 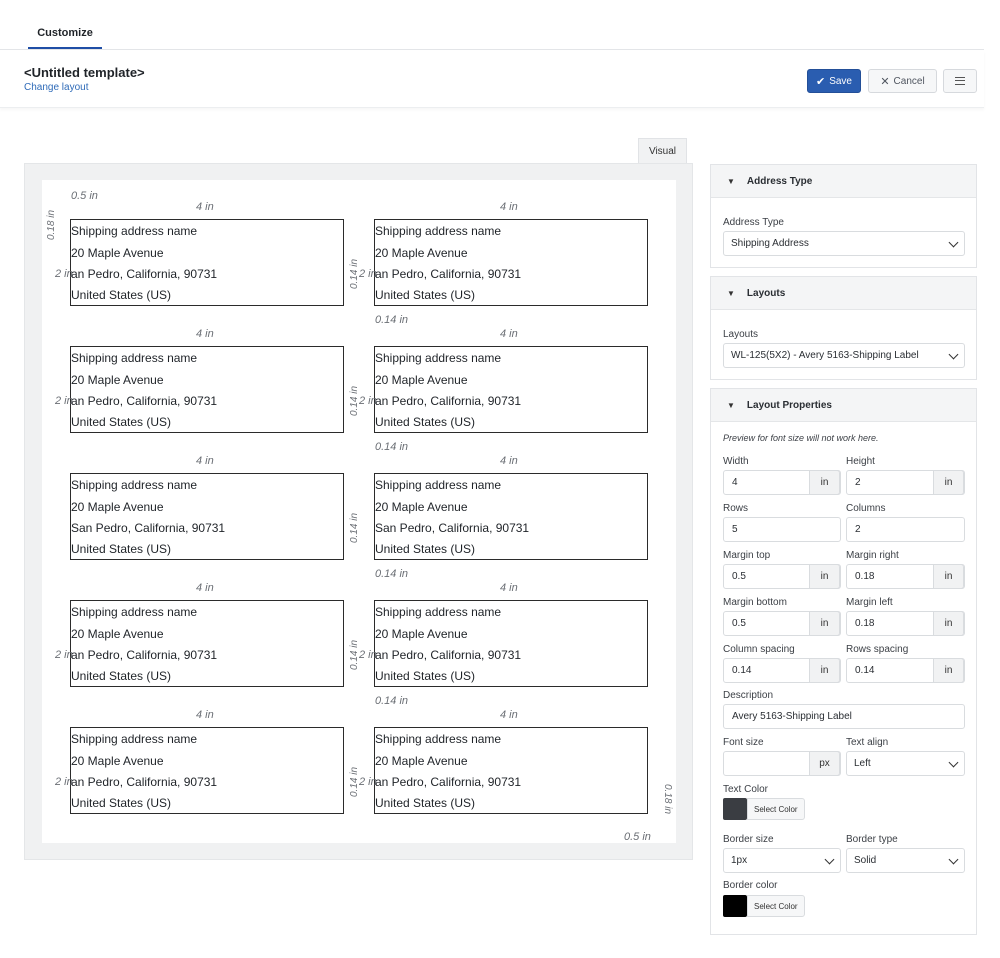 I want to click on label-city: San Pedro, California, 90731, so click(x=452, y=528).